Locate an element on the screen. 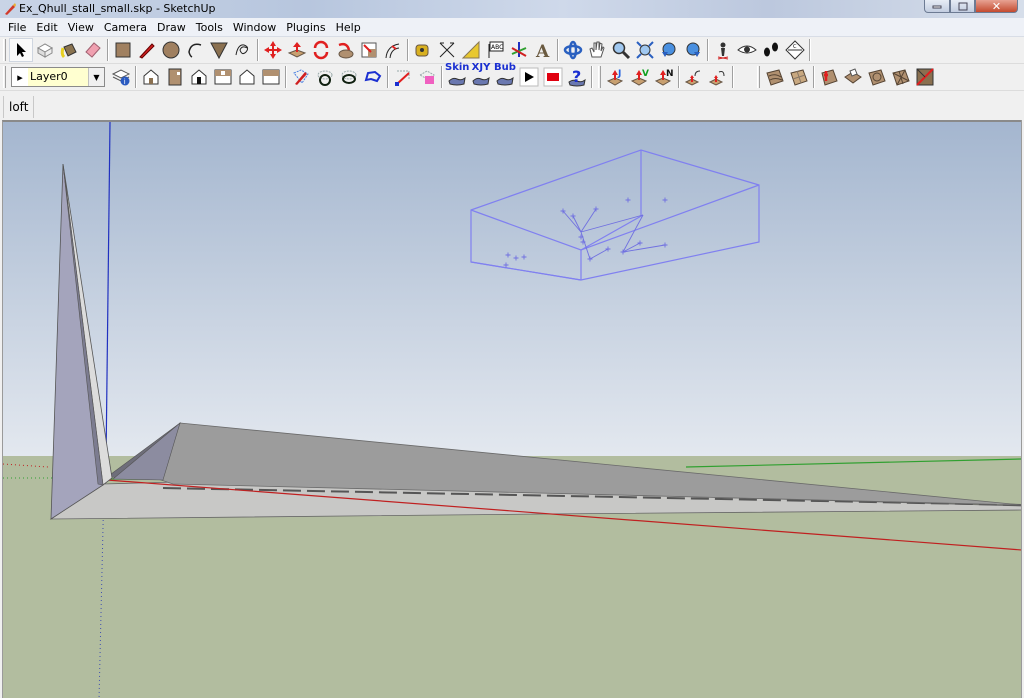  circle-button is located at coordinates (171, 50).